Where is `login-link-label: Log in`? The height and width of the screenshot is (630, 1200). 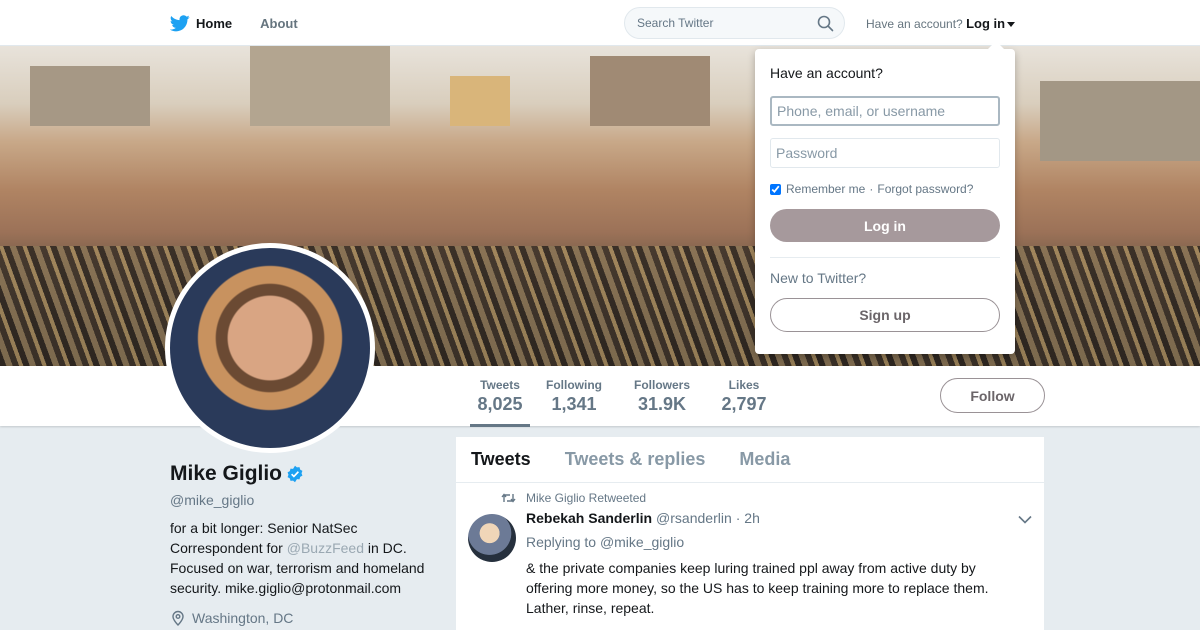
login-link-label: Log in is located at coordinates (986, 23).